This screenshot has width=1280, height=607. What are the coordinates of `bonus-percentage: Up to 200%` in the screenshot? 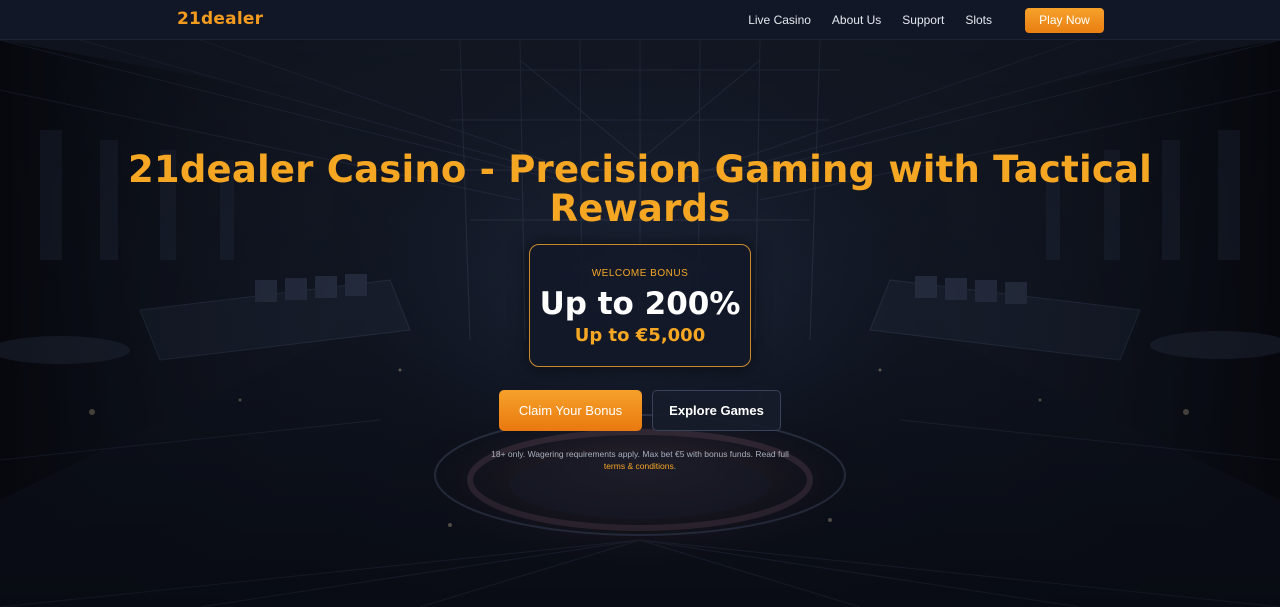 It's located at (640, 304).